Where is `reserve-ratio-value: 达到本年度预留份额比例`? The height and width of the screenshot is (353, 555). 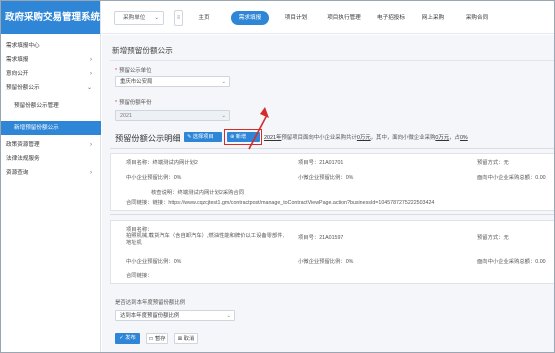 reserve-ratio-value: 达到本年度预留份额比例 is located at coordinates (150, 316).